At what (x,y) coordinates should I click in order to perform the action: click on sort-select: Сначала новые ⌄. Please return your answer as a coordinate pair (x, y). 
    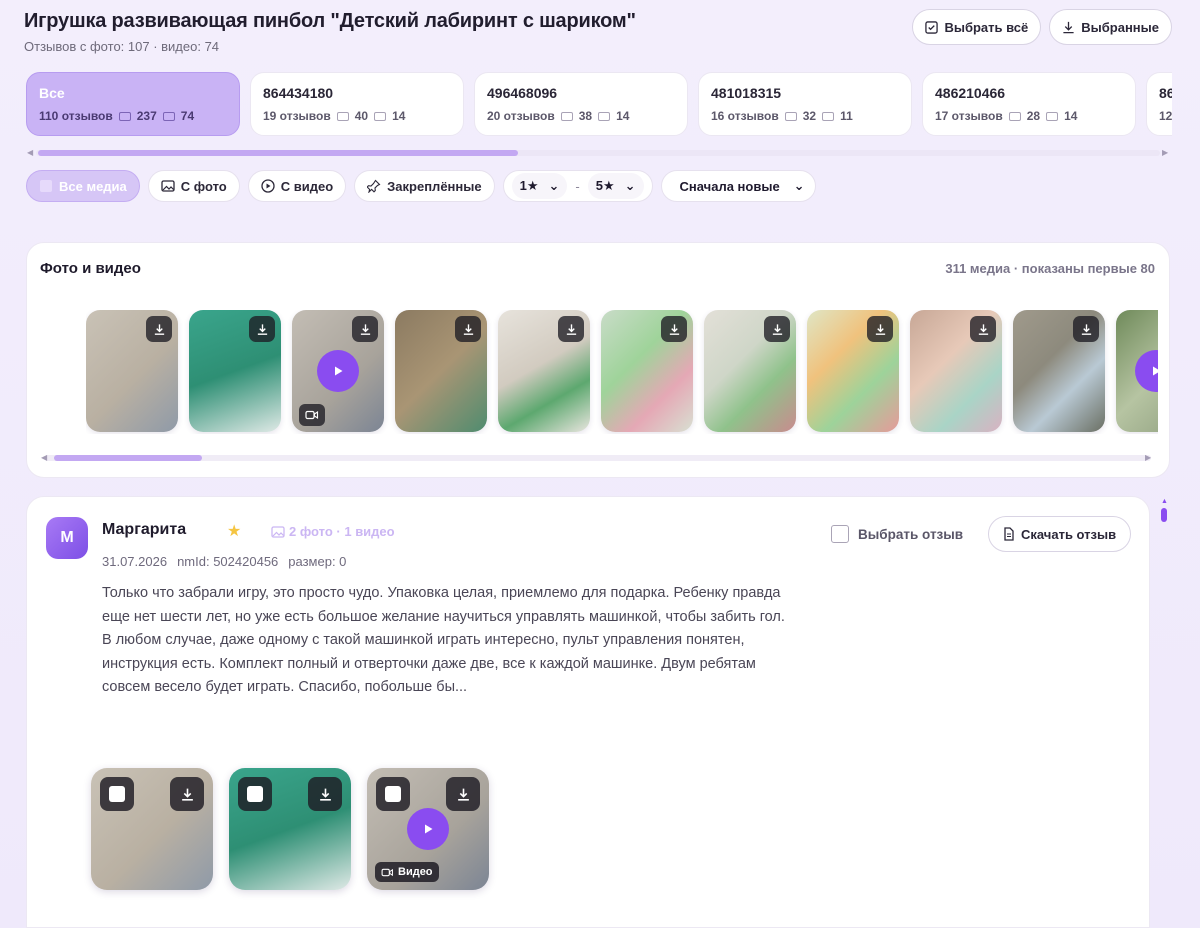
    Looking at the image, I should click on (738, 186).